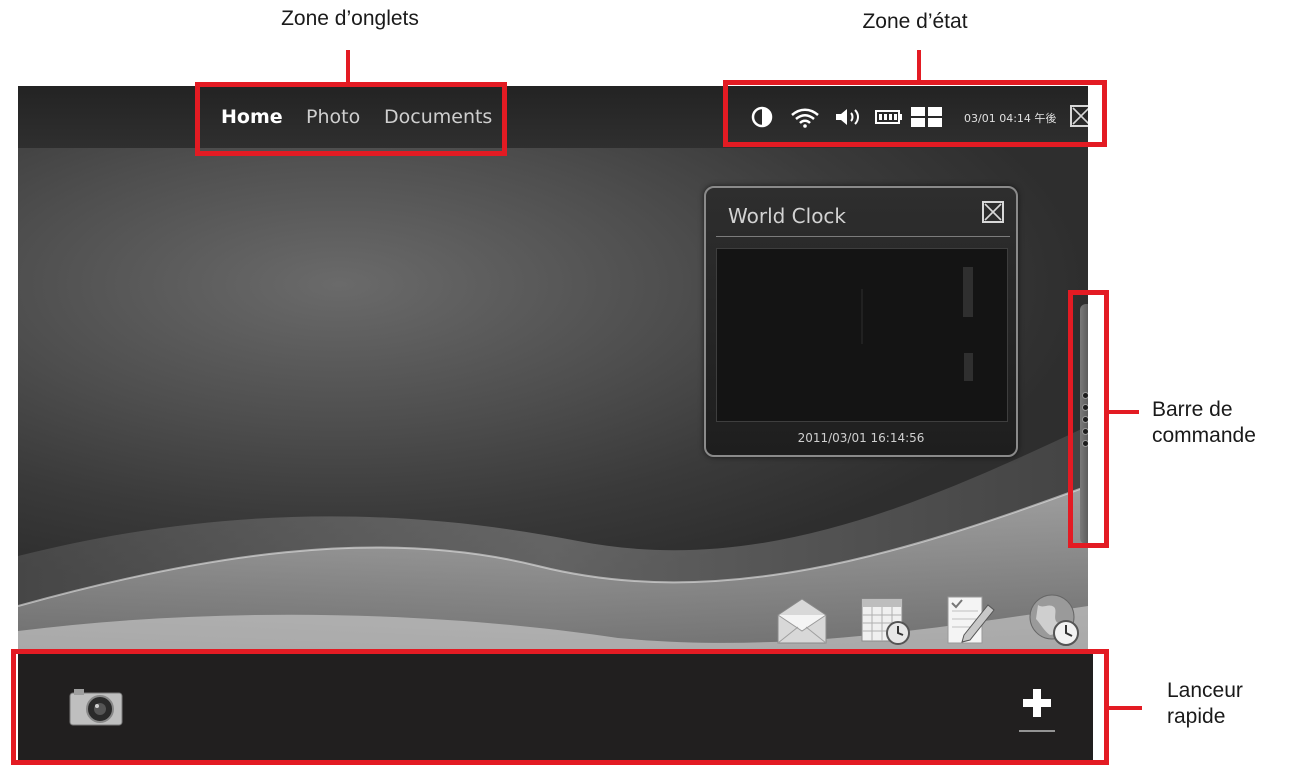 This screenshot has height=768, width=1290. I want to click on world-clock-map, so click(862, 335).